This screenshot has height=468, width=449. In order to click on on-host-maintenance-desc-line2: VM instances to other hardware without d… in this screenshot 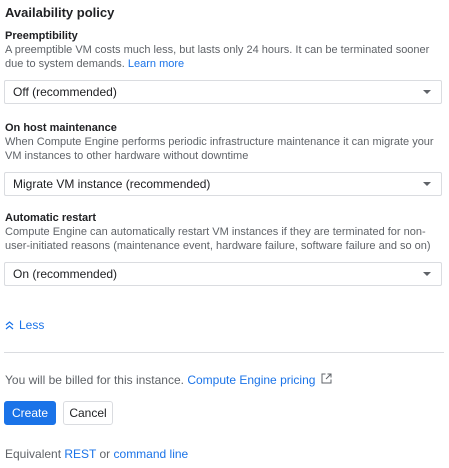, I will do `click(127, 156)`.